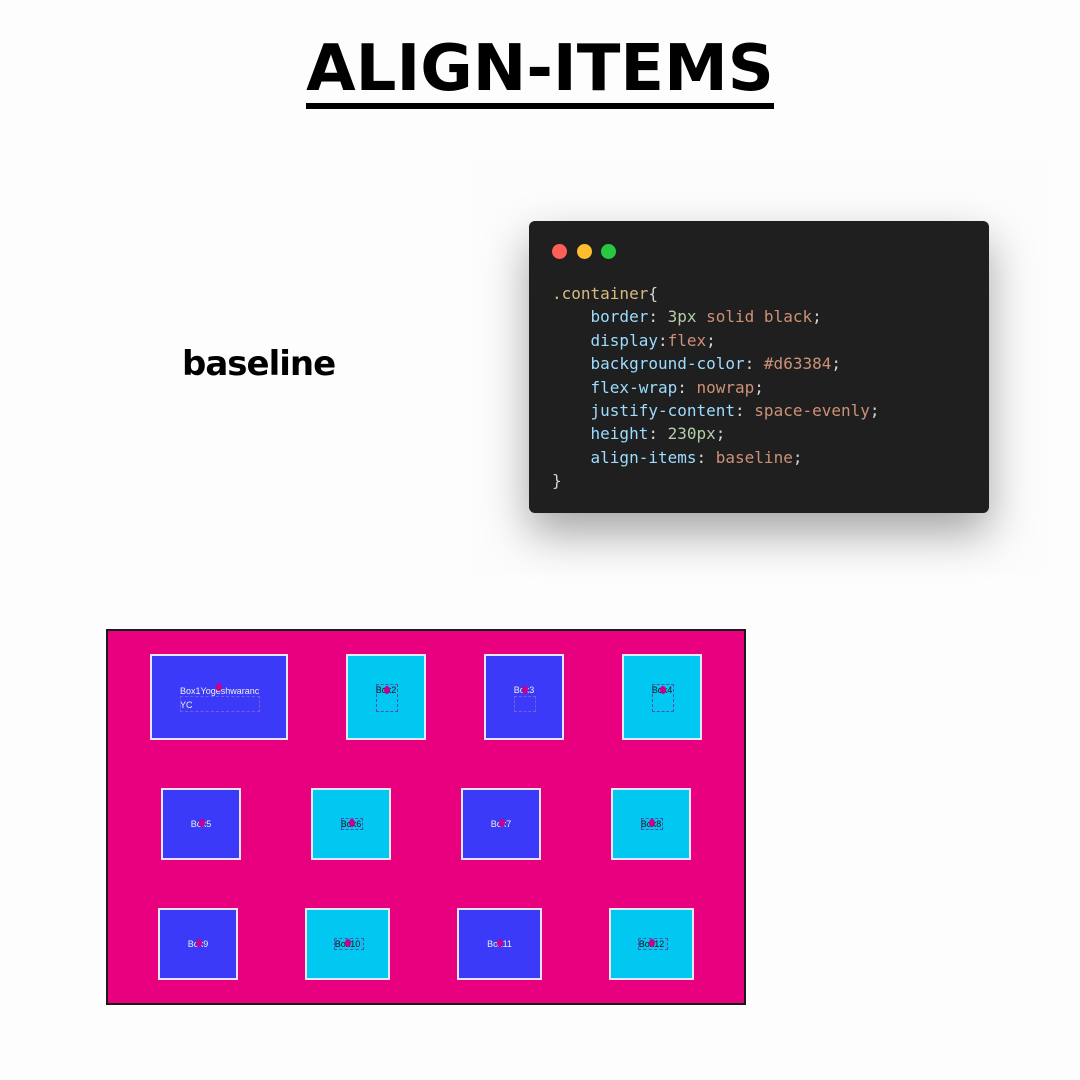 The width and height of the screenshot is (1080, 1080). I want to click on window-minimize-dot-icon, so click(584, 251).